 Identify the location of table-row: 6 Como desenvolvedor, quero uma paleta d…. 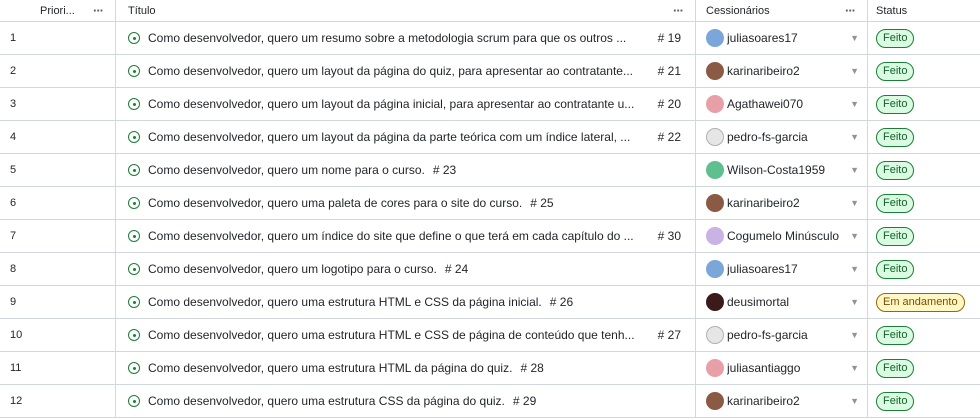
(490, 203).